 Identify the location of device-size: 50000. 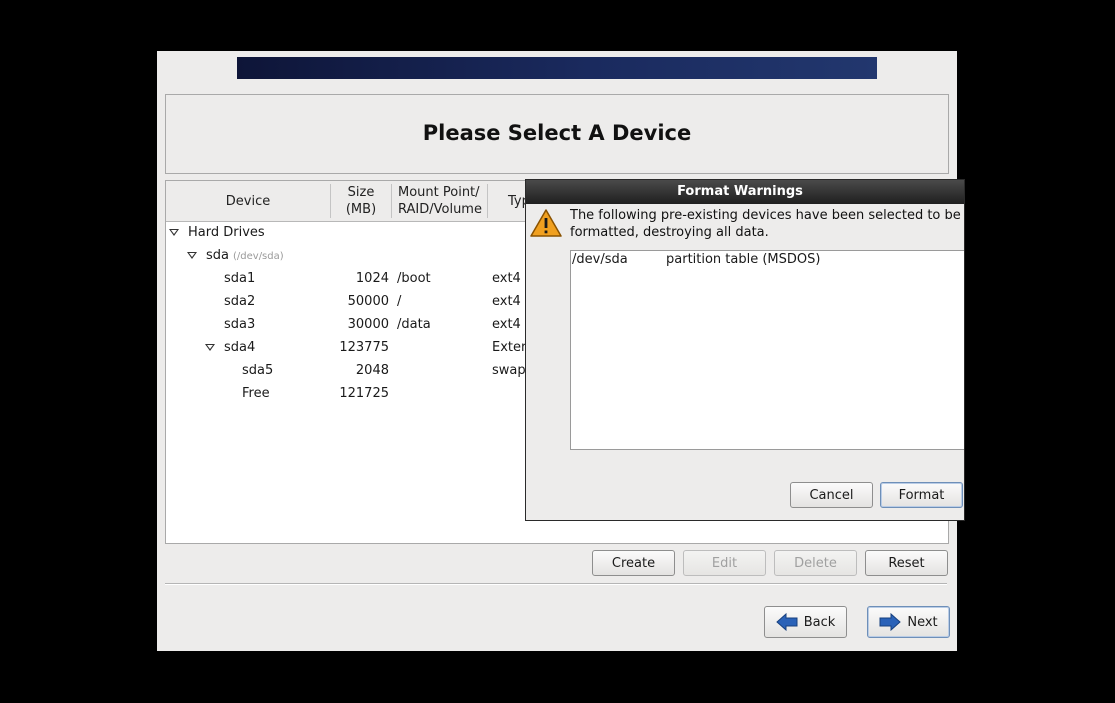
(368, 301).